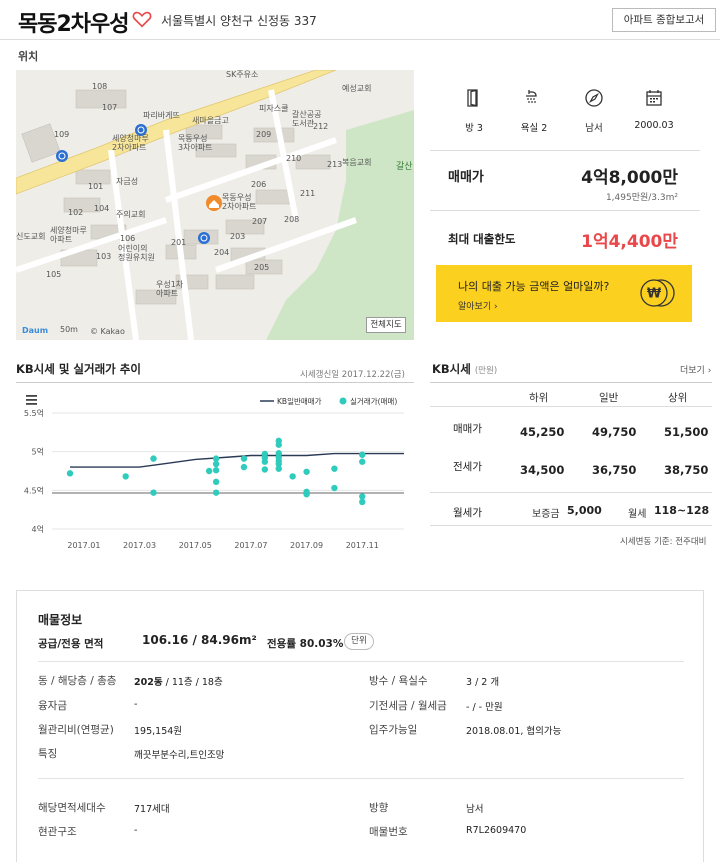 Image resolution: width=720 pixels, height=862 pixels. What do you see at coordinates (686, 432) in the screenshot?
I see `kb-sale-high: 51,500` at bounding box center [686, 432].